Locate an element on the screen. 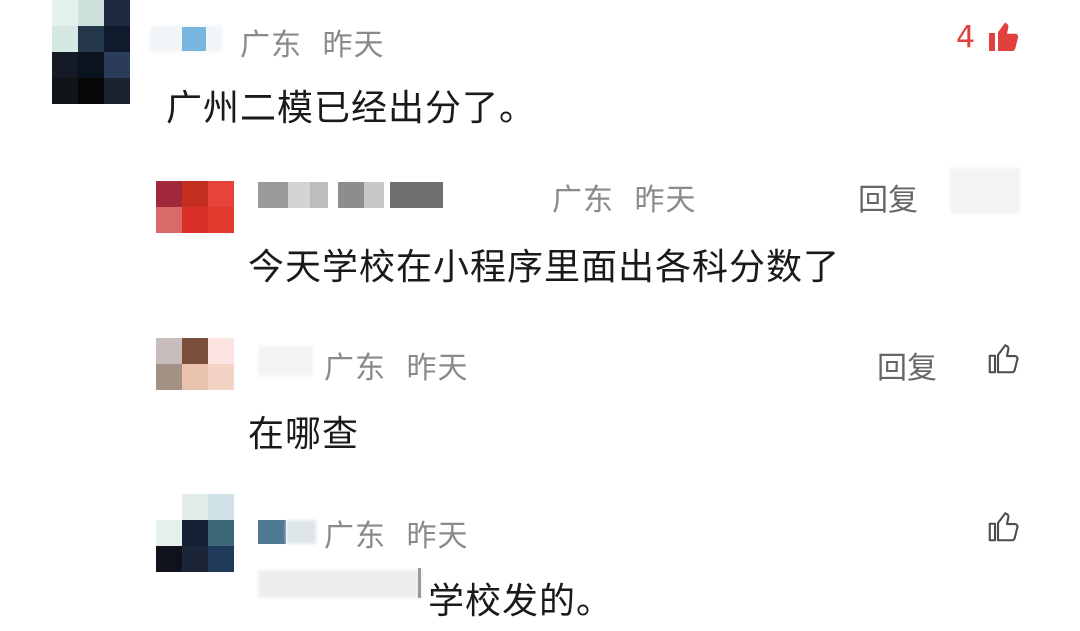 The height and width of the screenshot is (631, 1080). comment-text: 广州二模已经出分了。 is located at coordinates (351, 108).